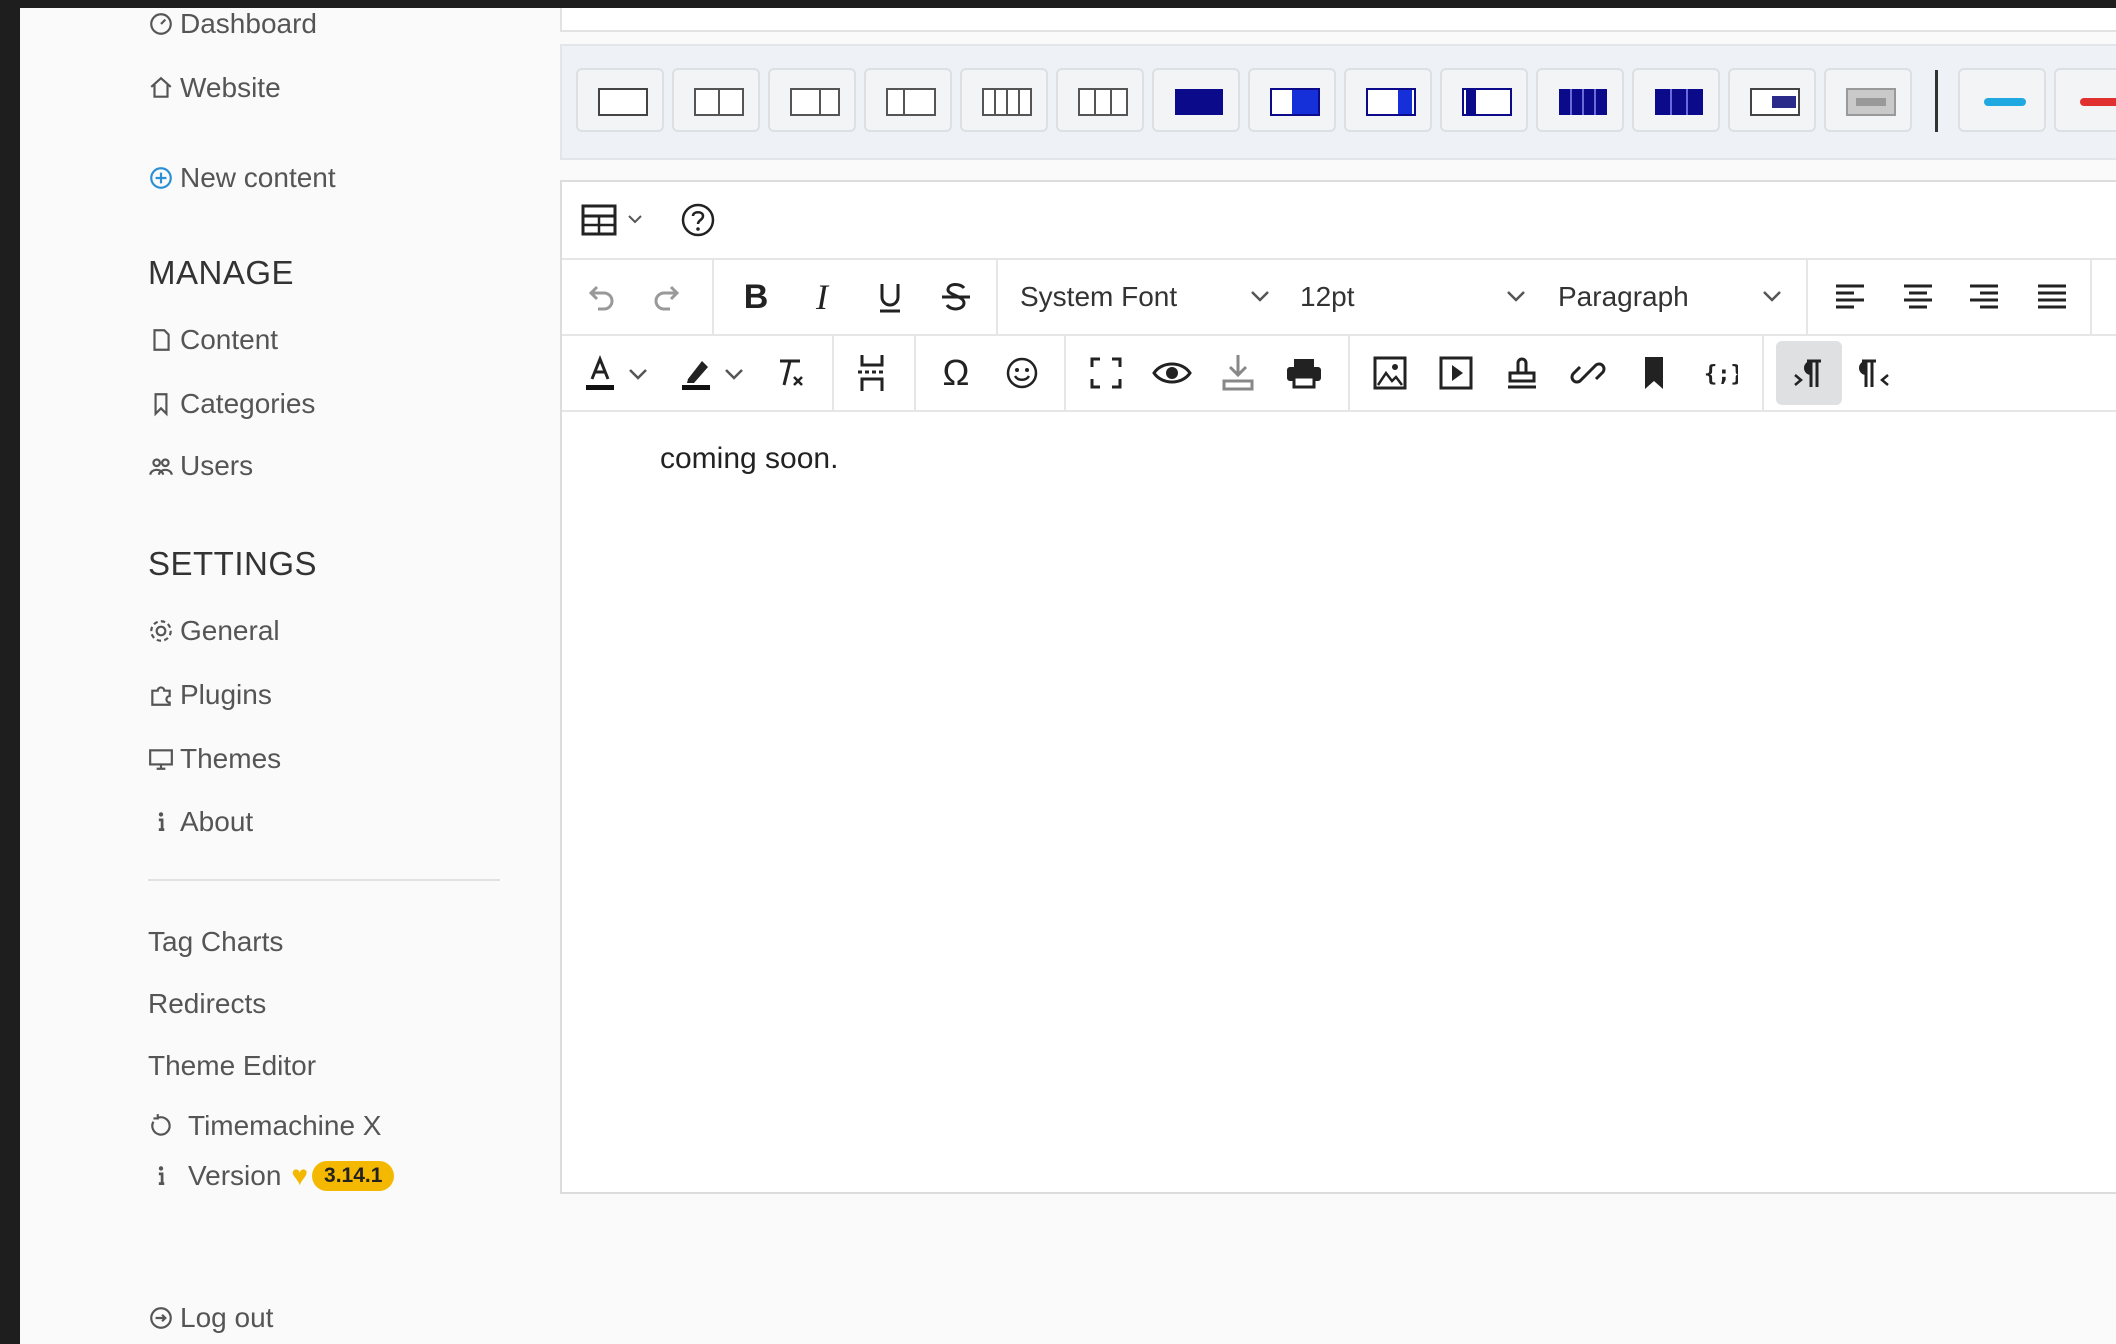 The width and height of the screenshot is (2116, 1344). I want to click on layout-4-col-button, so click(1004, 100).